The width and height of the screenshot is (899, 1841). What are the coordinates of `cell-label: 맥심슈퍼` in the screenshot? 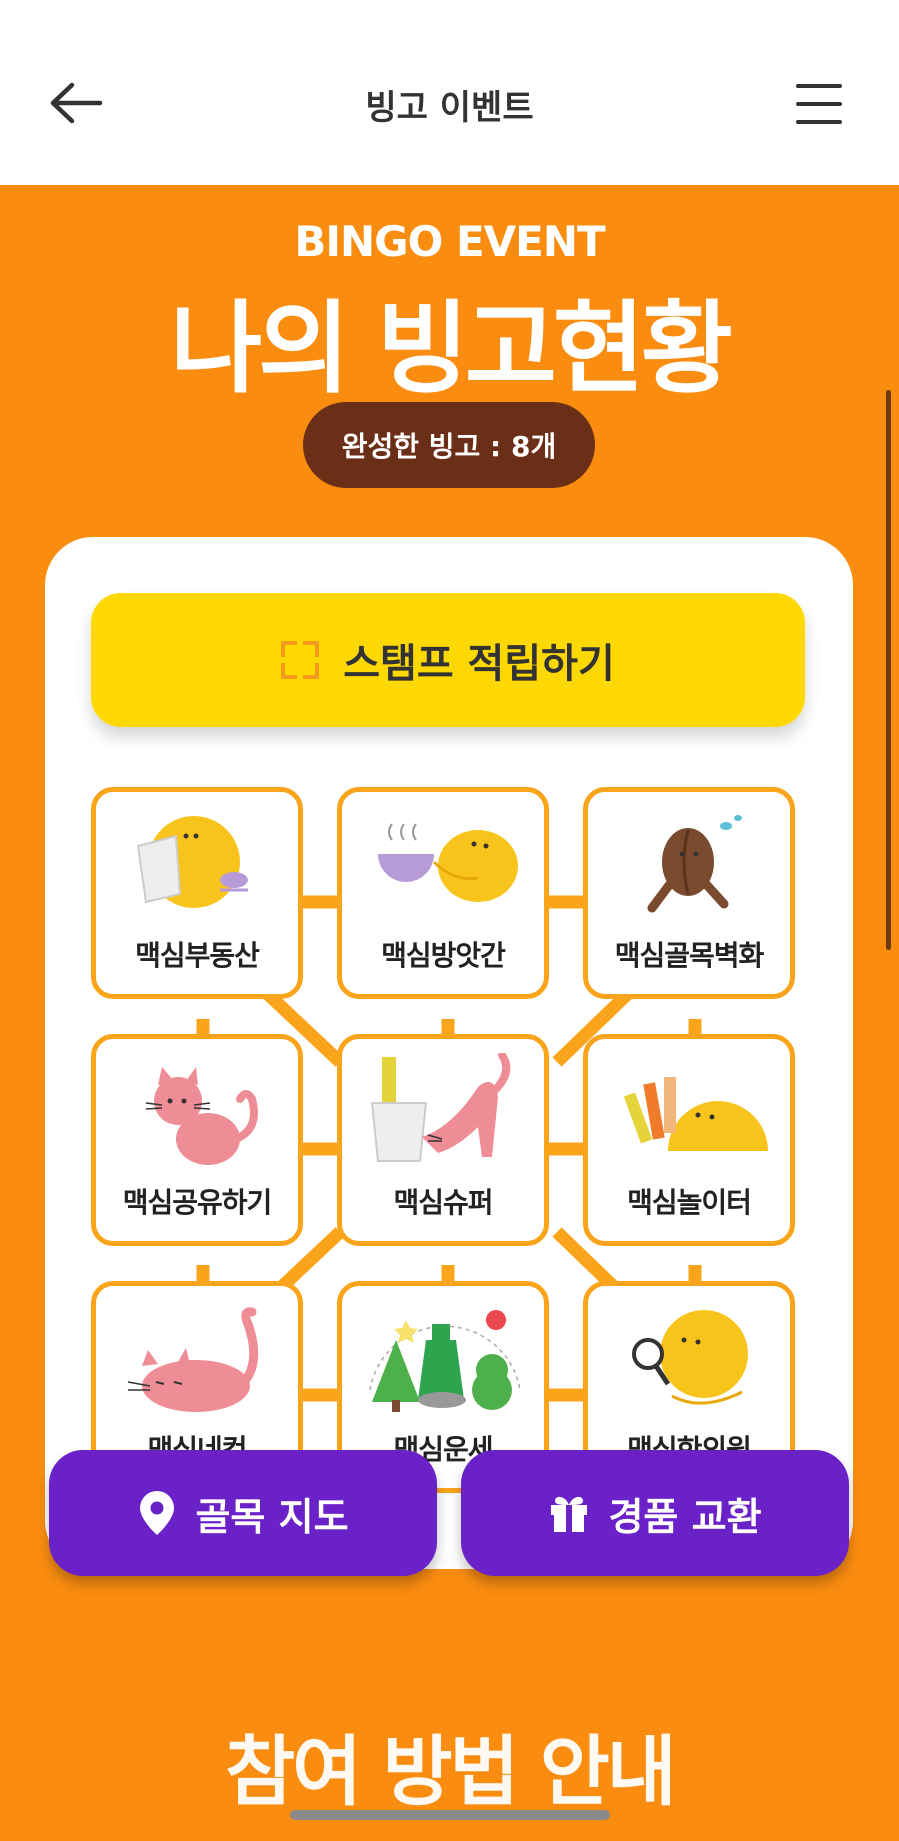 It's located at (443, 1202).